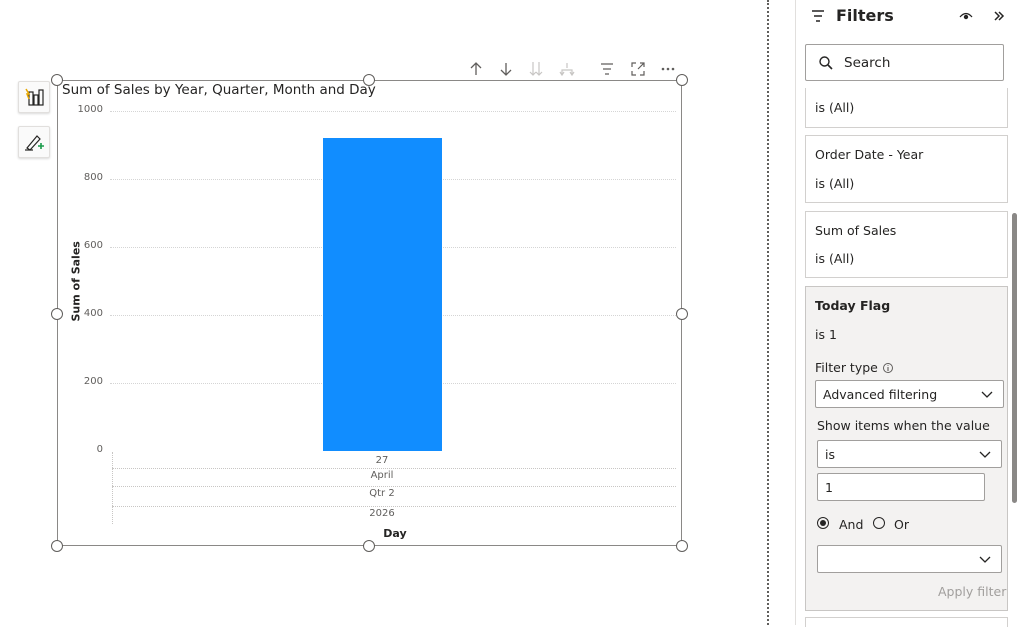 The image size is (1024, 627). What do you see at coordinates (879, 523) in the screenshot?
I see `or-radio` at bounding box center [879, 523].